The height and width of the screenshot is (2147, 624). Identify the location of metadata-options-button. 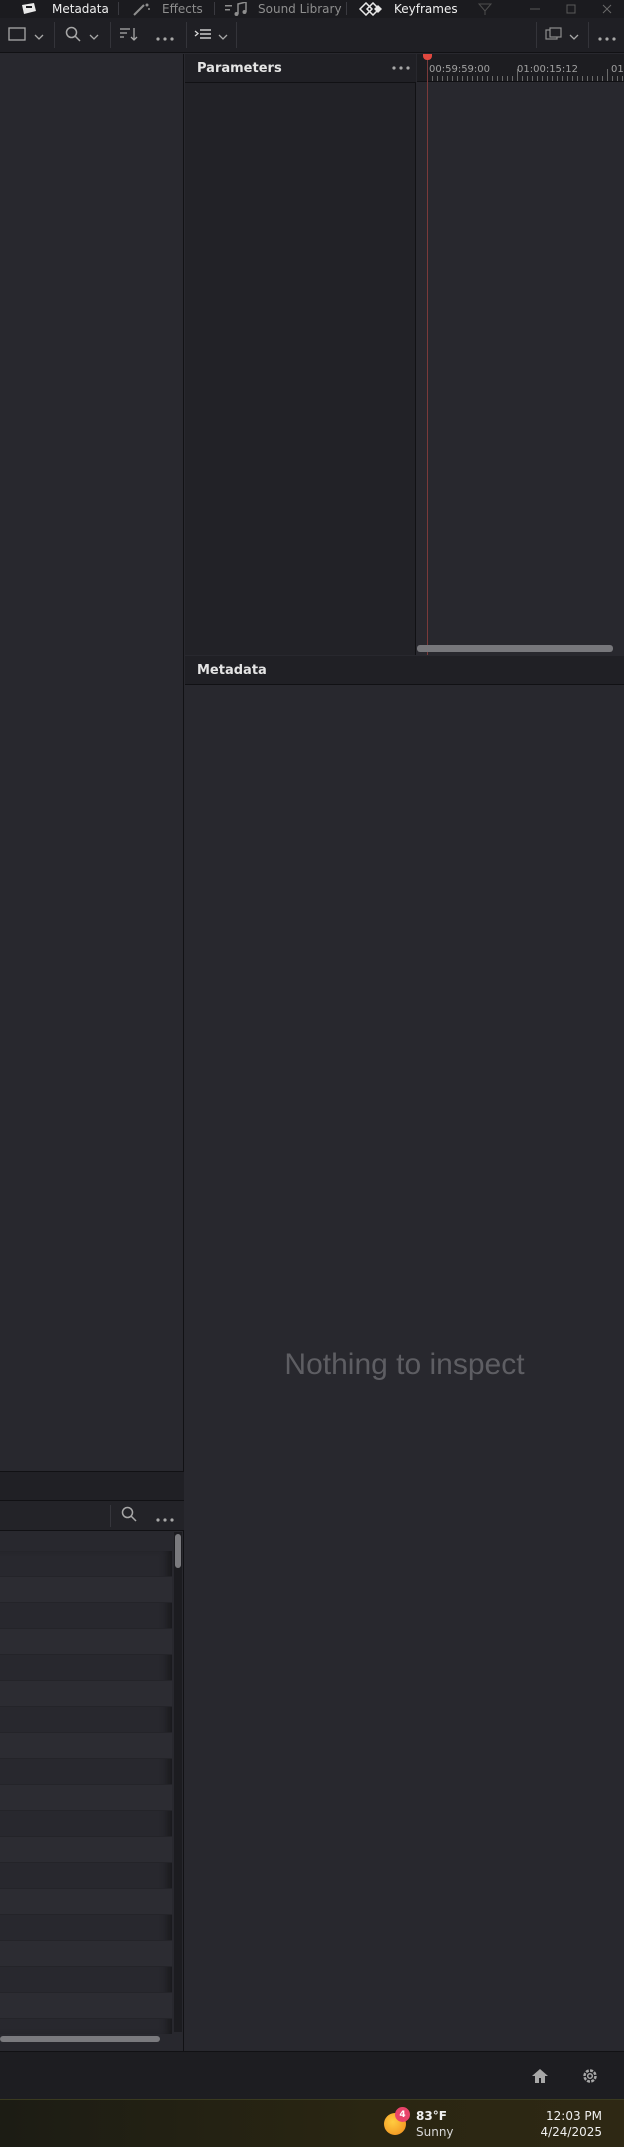
(607, 35).